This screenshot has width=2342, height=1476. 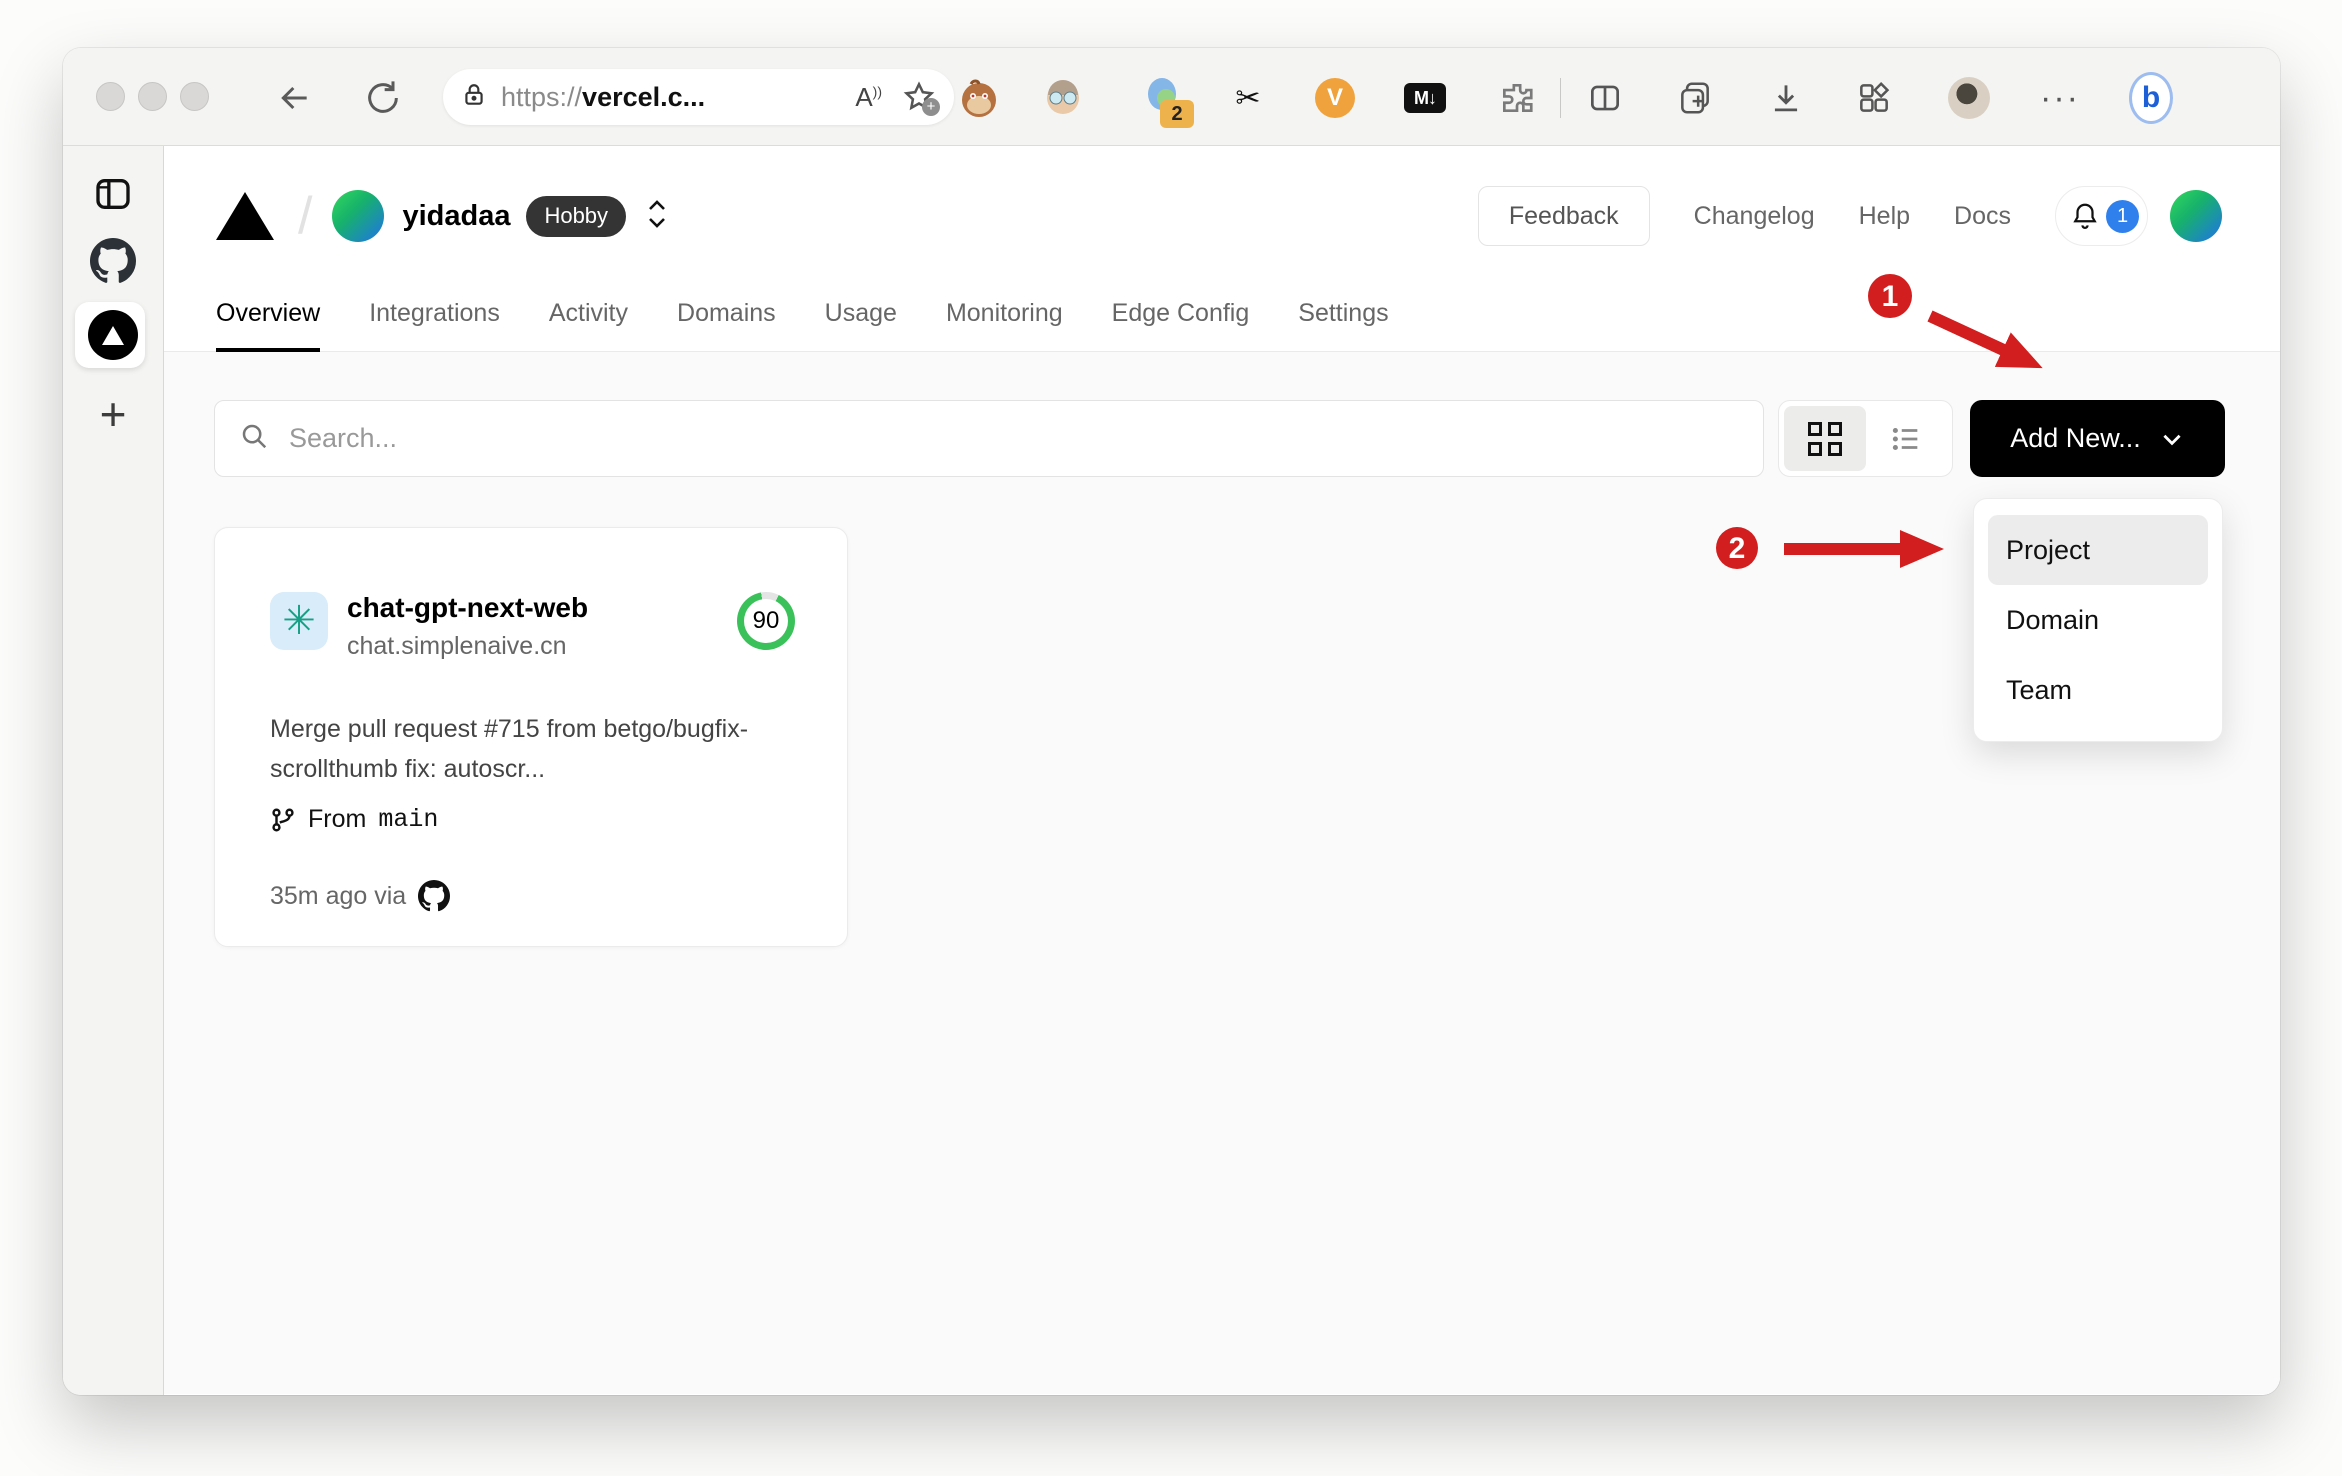 What do you see at coordinates (979, 98) in the screenshot?
I see `tampermonkey-extension-icon` at bounding box center [979, 98].